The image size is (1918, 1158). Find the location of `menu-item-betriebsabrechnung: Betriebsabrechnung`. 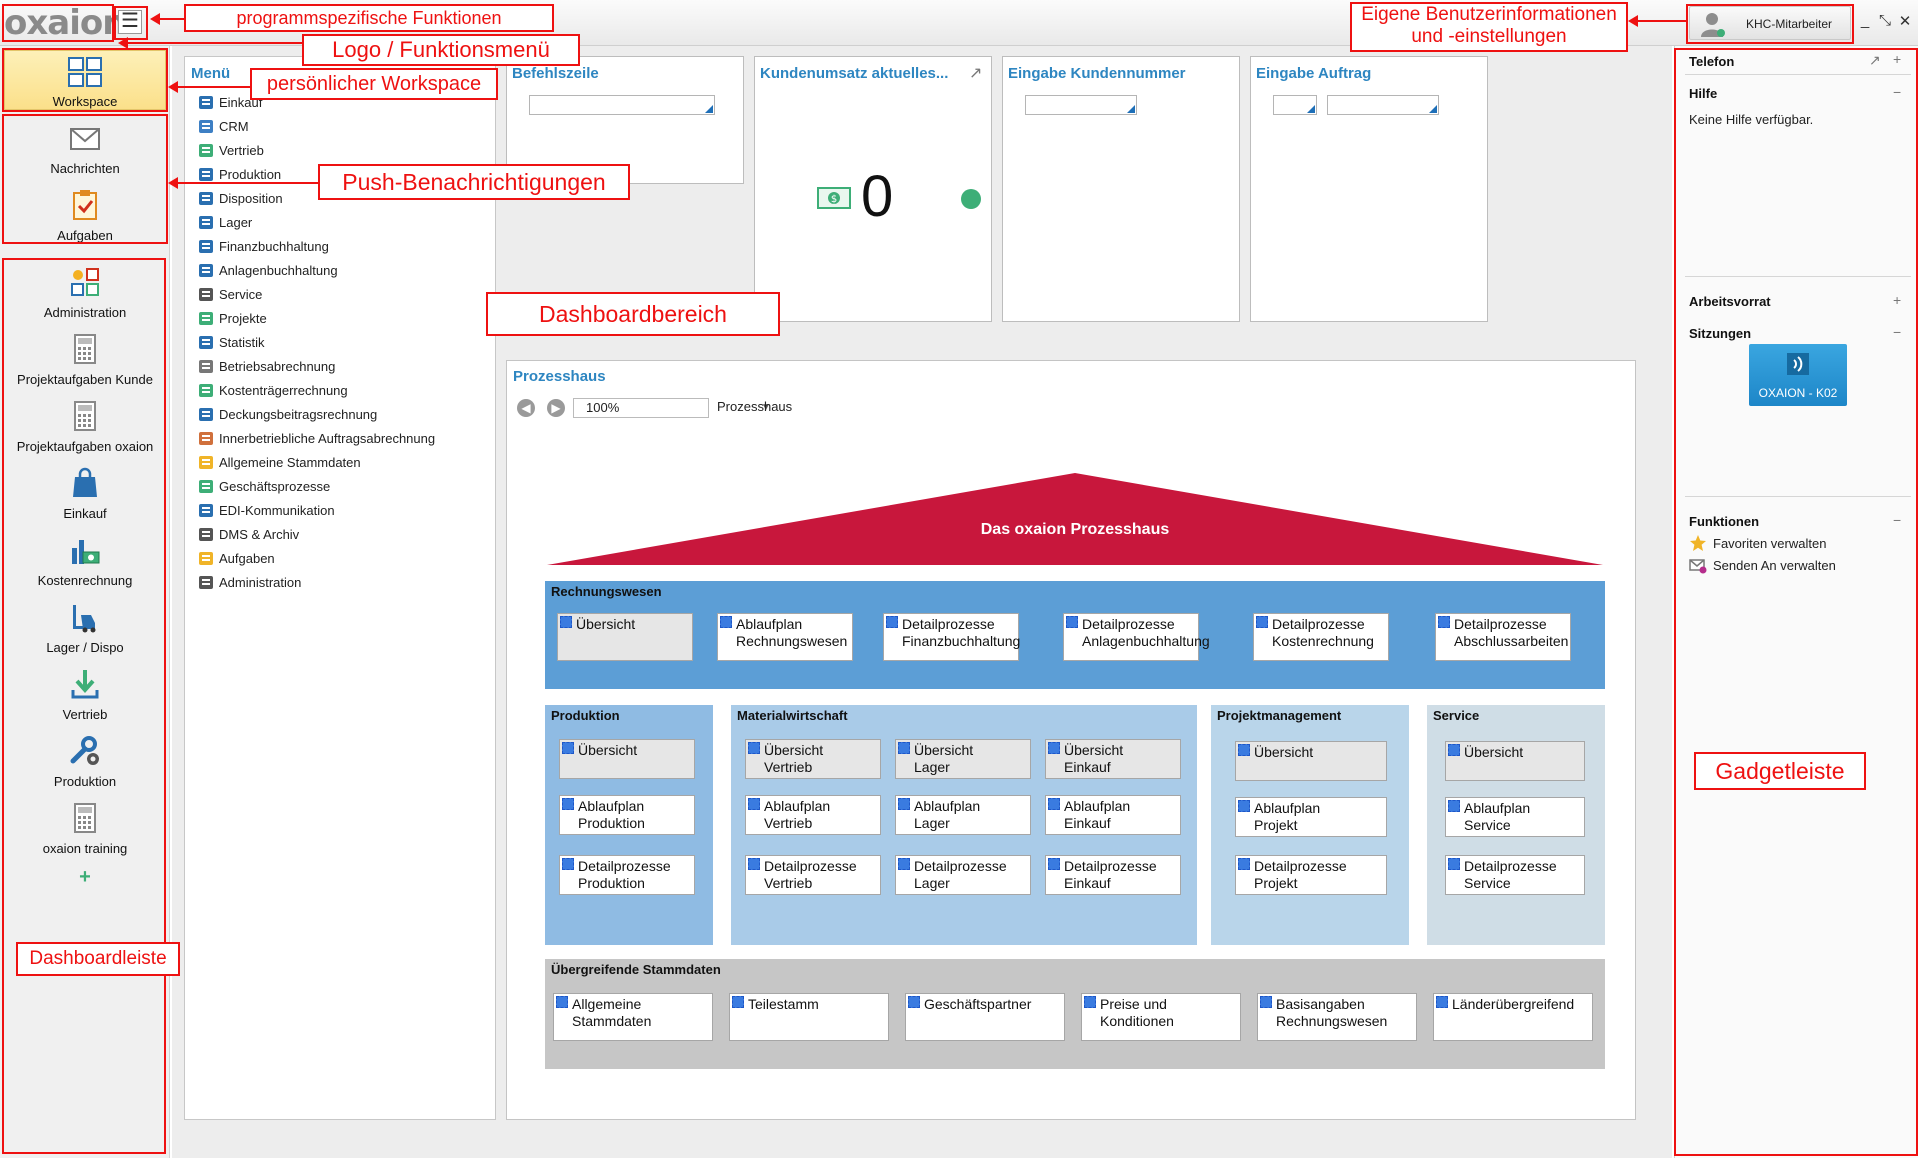

menu-item-betriebsabrechnung: Betriebsabrechnung is located at coordinates (266, 366).